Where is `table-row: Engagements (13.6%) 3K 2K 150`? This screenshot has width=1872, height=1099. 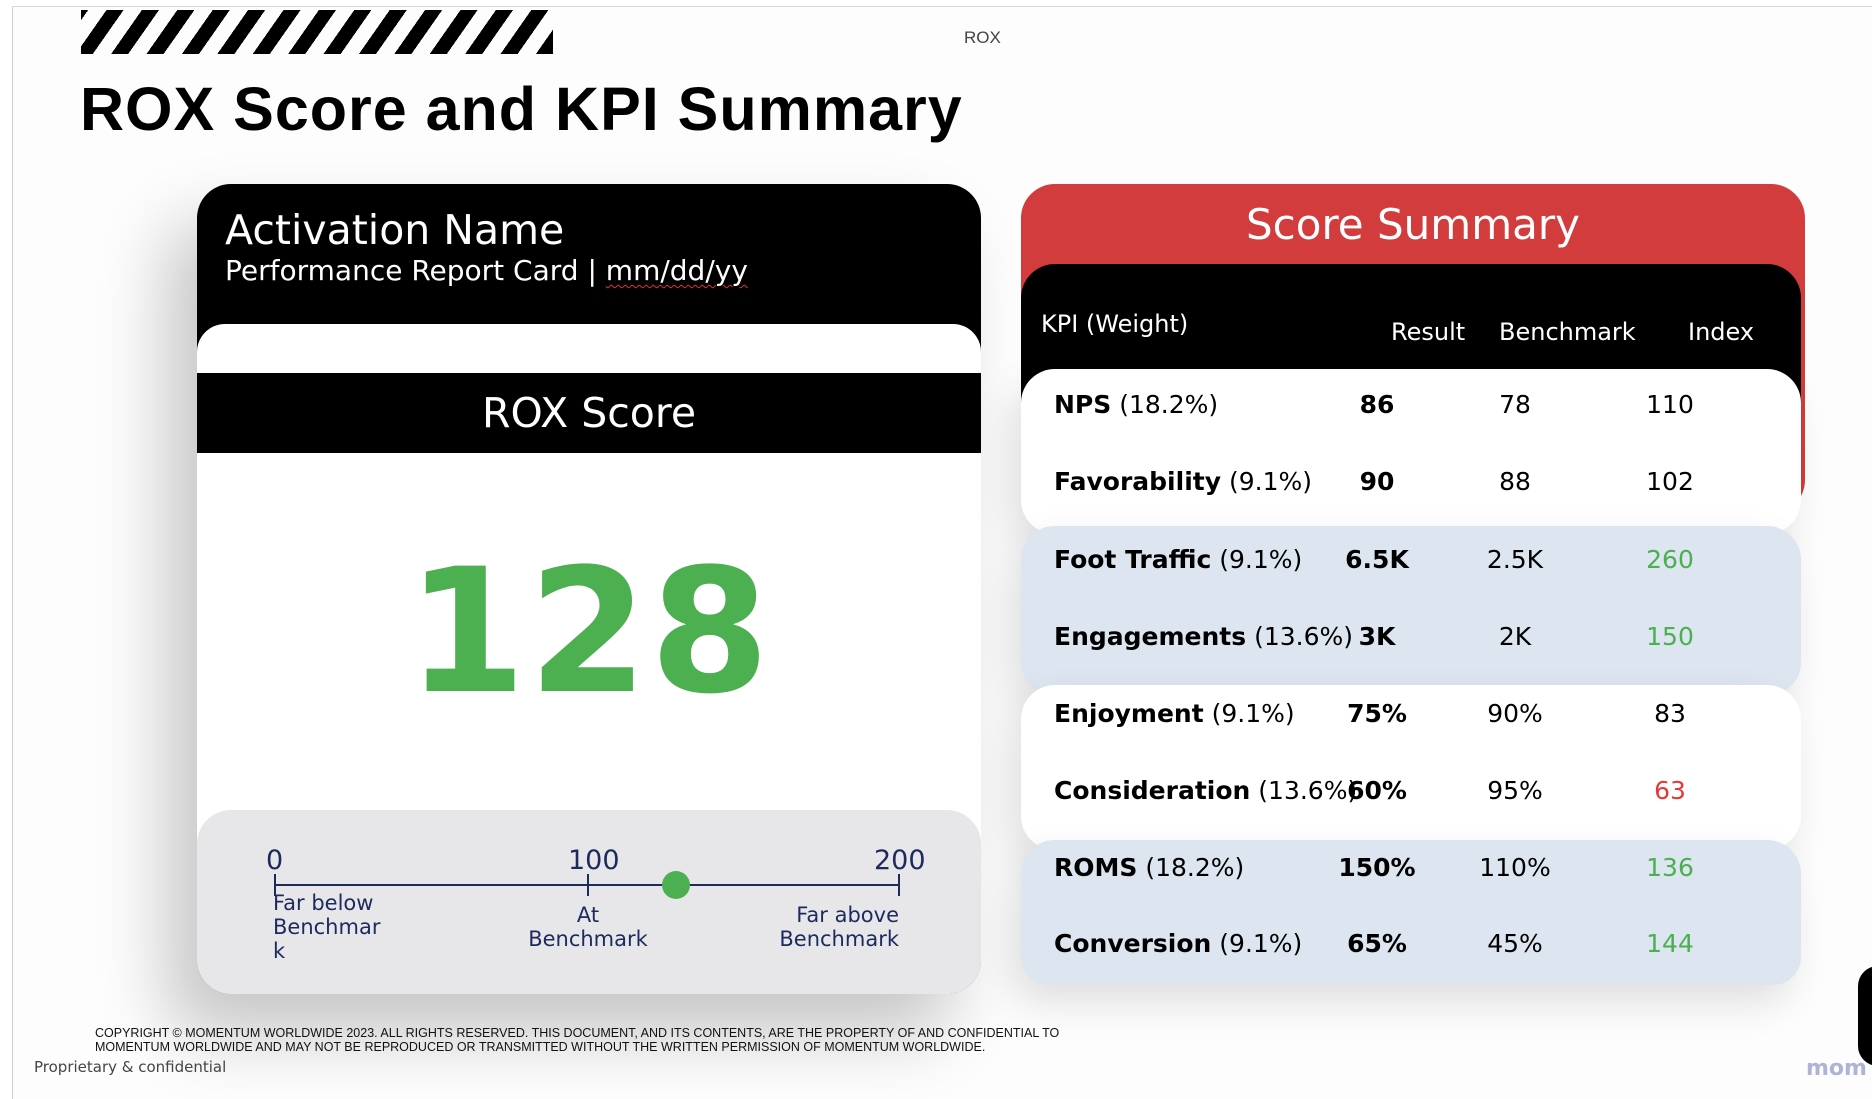
table-row: Engagements (13.6%) 3K 2K 150 is located at coordinates (1411, 638).